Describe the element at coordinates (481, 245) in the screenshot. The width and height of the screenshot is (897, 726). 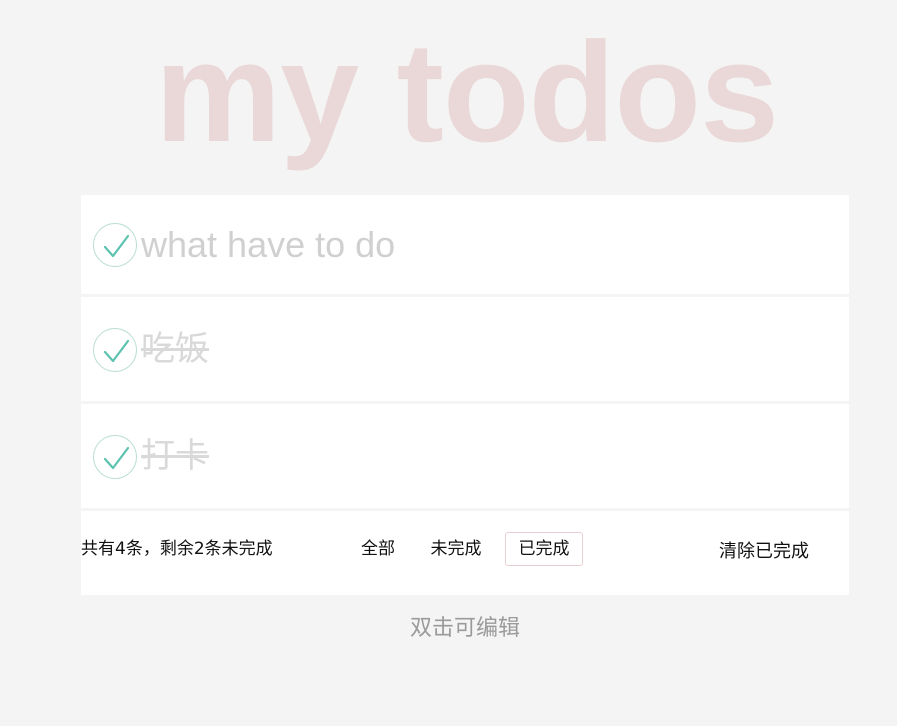
I see `new-todo-input` at that location.